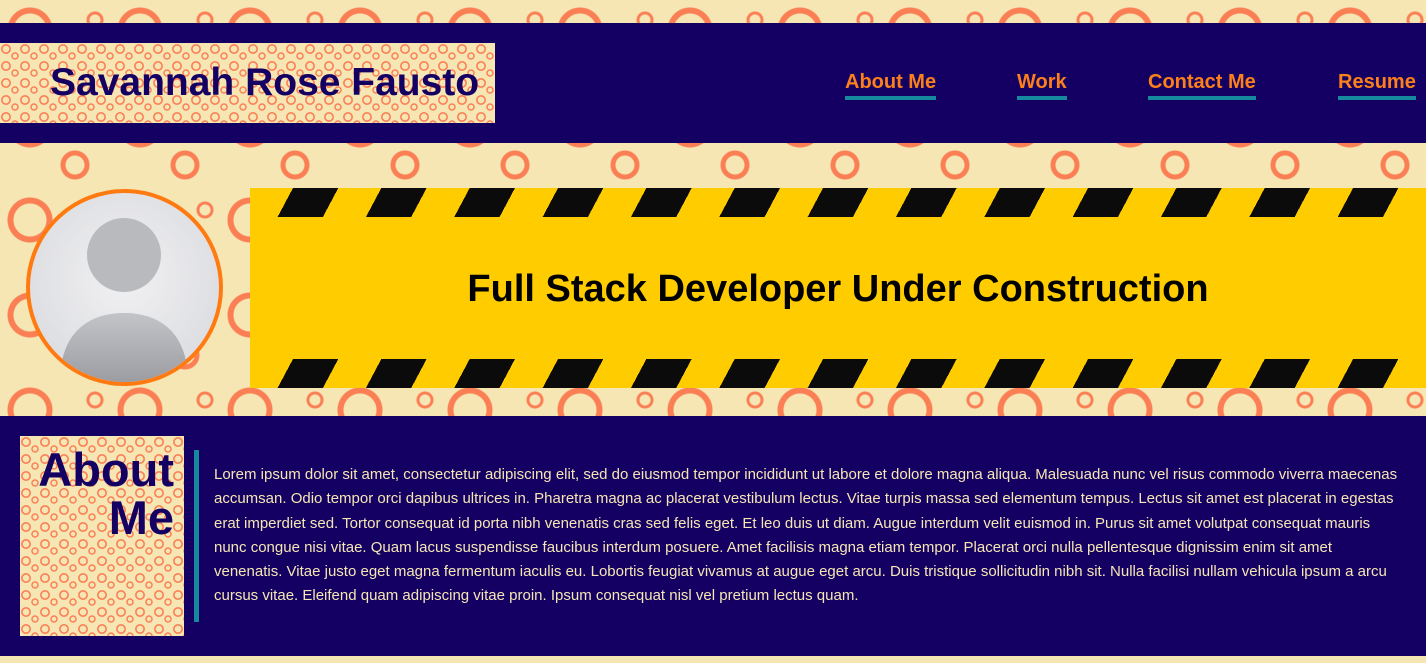  I want to click on about-heading: About Me, so click(106, 493).